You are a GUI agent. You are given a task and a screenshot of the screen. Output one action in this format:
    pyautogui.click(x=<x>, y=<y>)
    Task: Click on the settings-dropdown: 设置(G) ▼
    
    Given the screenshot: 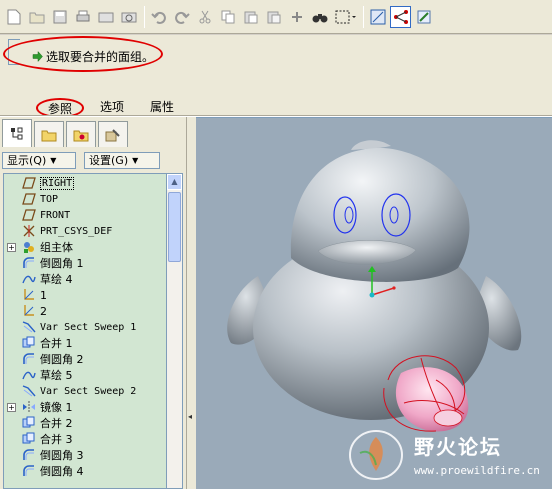 What is the action you would take?
    pyautogui.click(x=122, y=160)
    